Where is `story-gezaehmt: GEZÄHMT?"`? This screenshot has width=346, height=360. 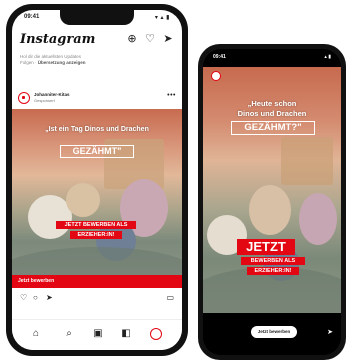
story-gezaehmt: GEZÄHMT?" is located at coordinates (273, 128).